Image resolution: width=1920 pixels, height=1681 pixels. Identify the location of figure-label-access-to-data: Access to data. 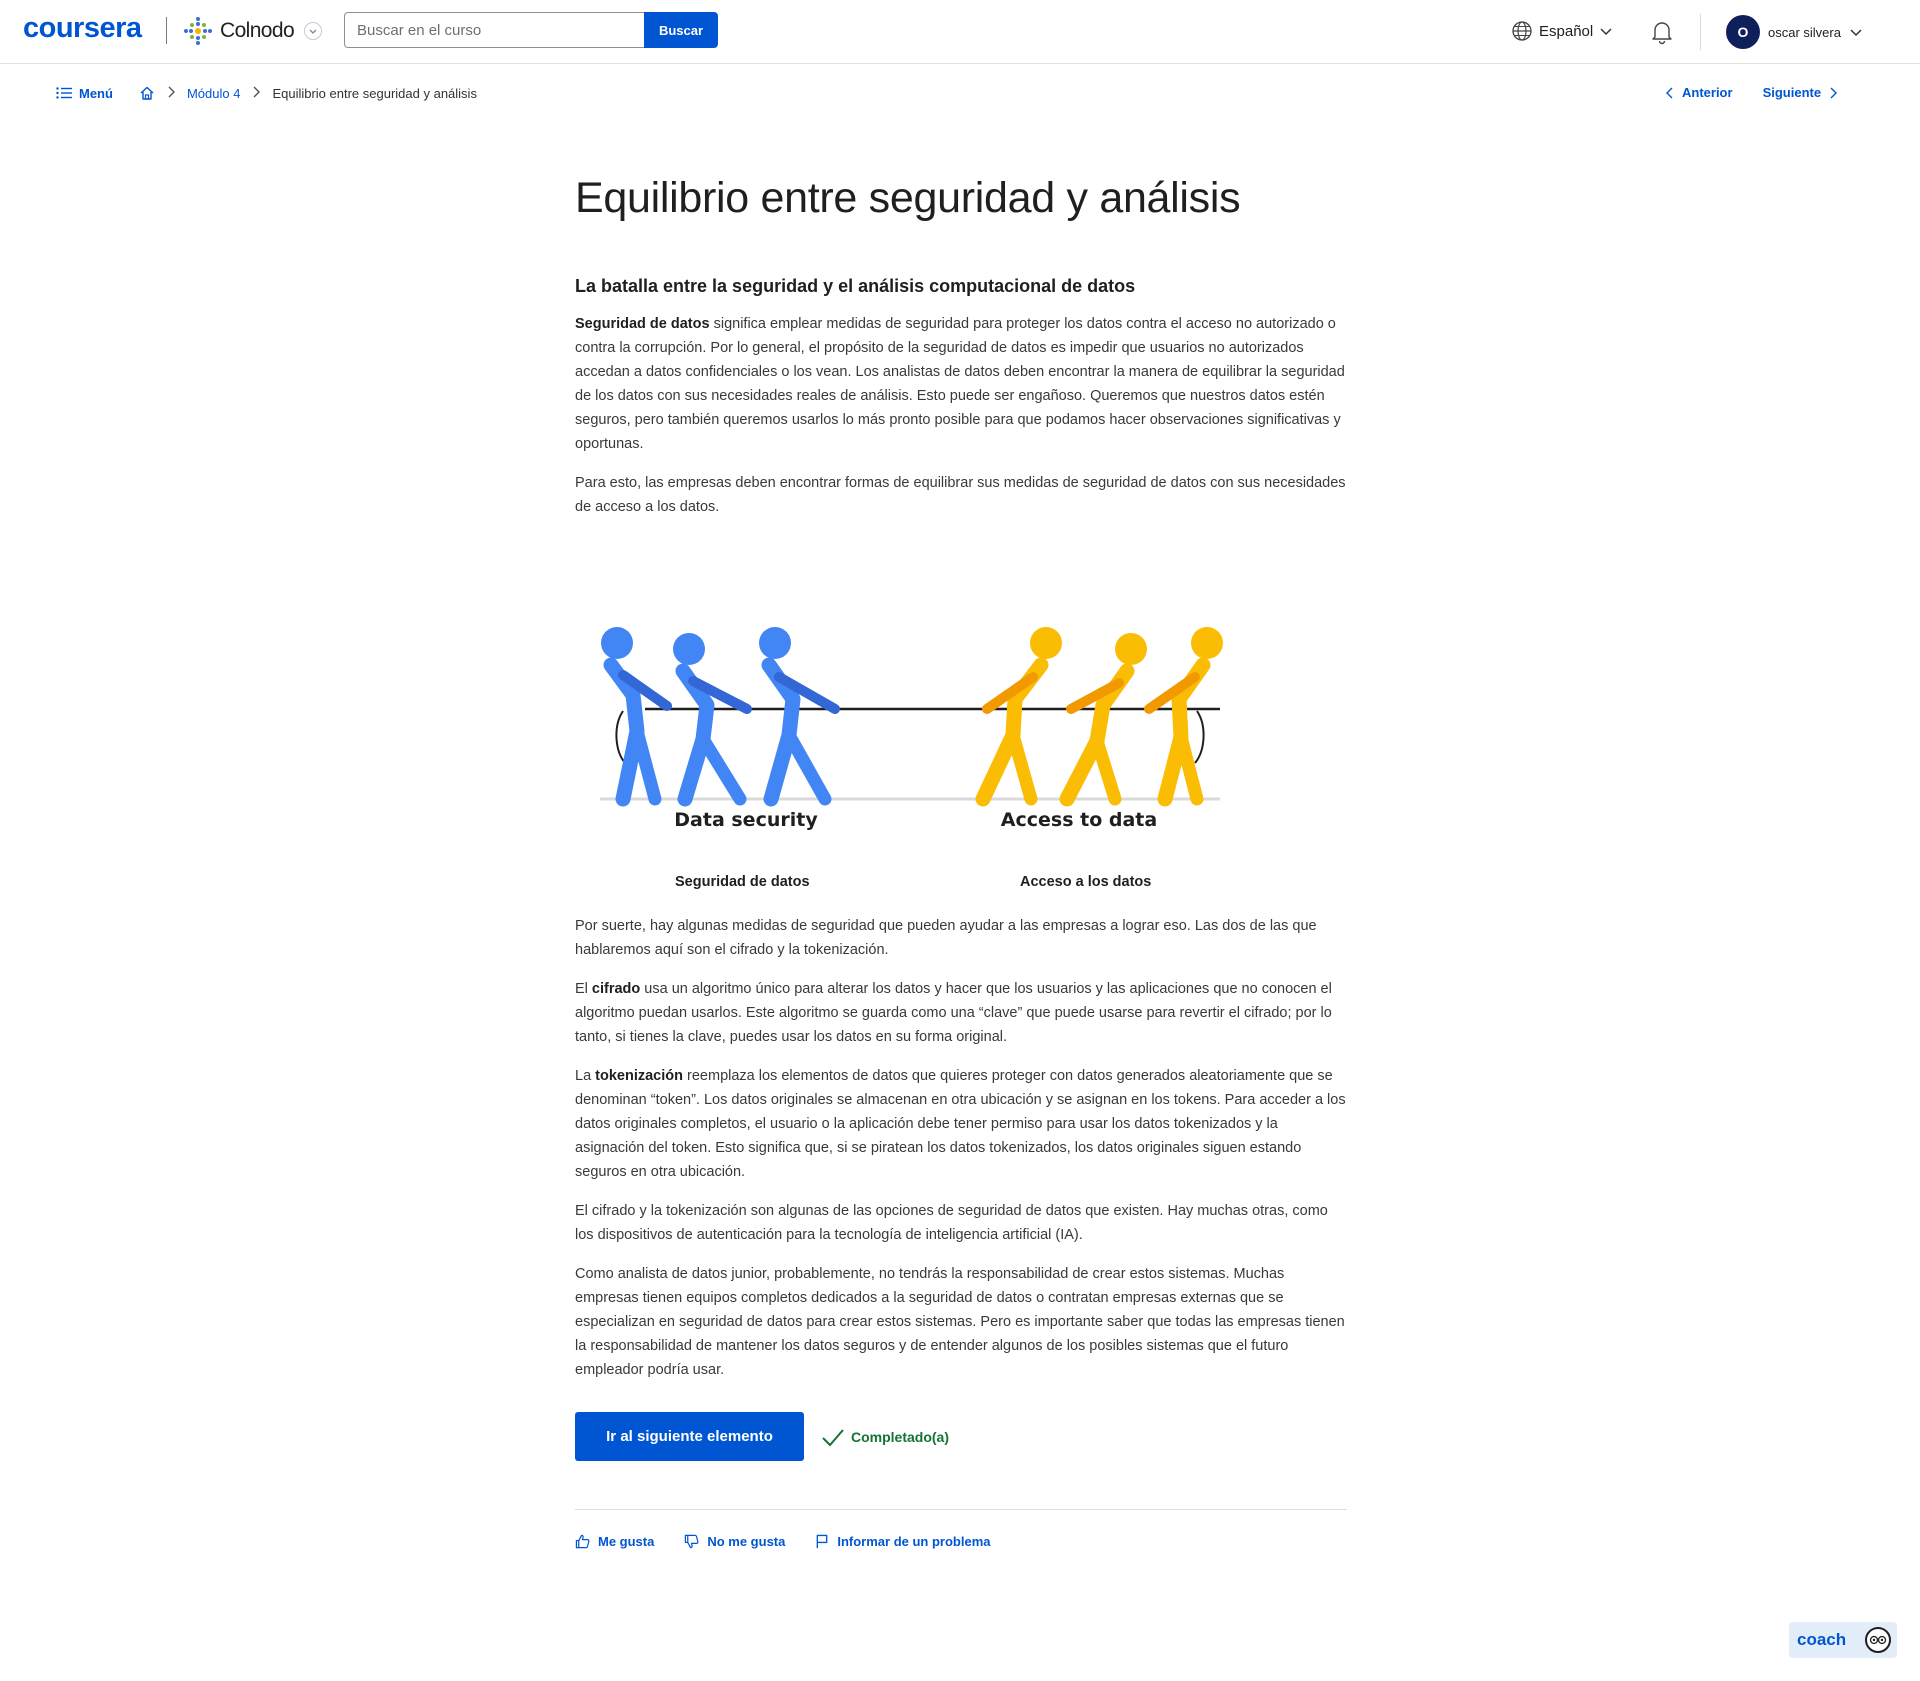
(1079, 820).